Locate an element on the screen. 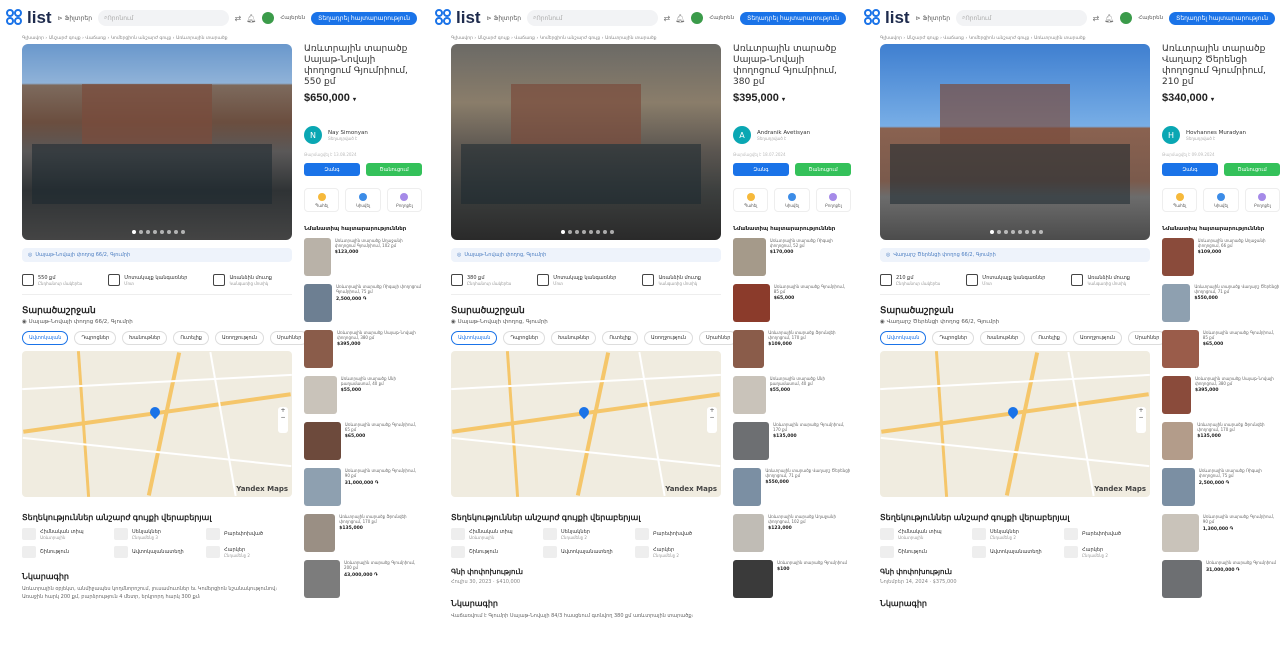 Image resolution: width=1282 pixels, height=648 pixels. similar-listing: Առևտրային տարածք Գյումրիում 31,000,000 ֏ is located at coordinates (1221, 580).